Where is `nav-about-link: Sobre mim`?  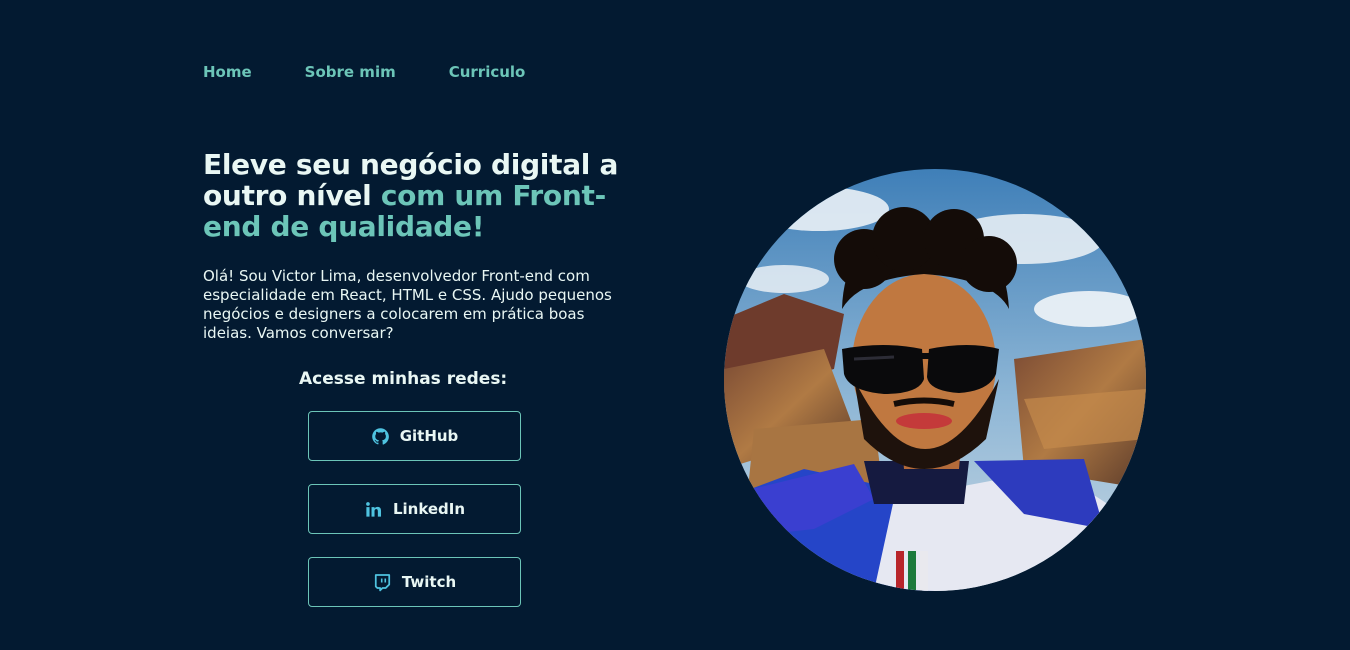 nav-about-link: Sobre mim is located at coordinates (350, 72).